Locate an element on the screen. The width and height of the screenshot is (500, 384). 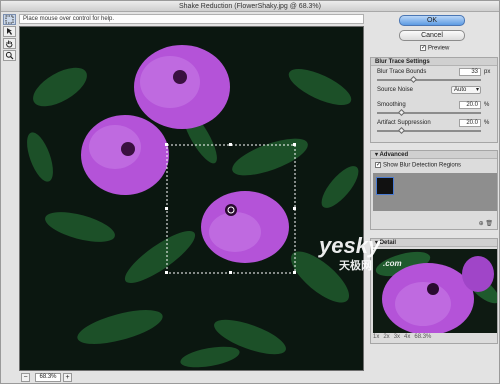
advanced-title-label: Advanced is located at coordinates (394, 155).